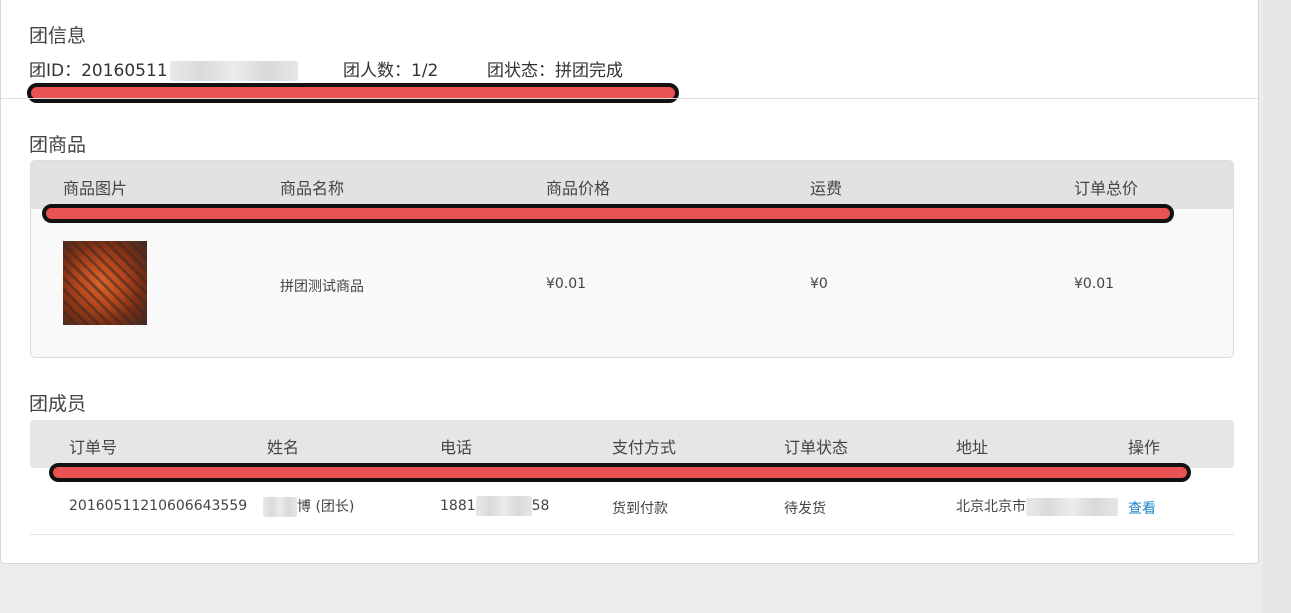 This screenshot has height=613, width=1291. I want to click on blurred-name, so click(280, 507).